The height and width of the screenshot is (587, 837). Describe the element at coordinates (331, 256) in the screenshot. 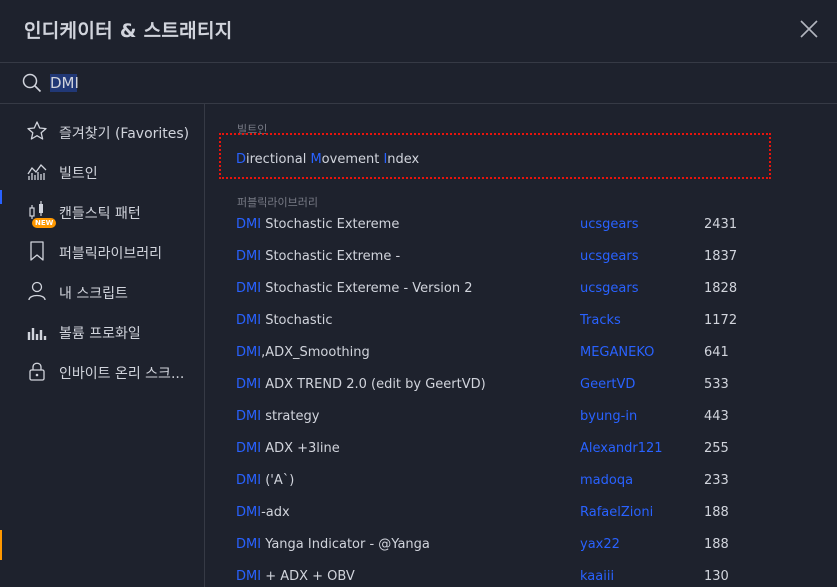

I see `name-fragment: Stochastic Extreme -` at that location.